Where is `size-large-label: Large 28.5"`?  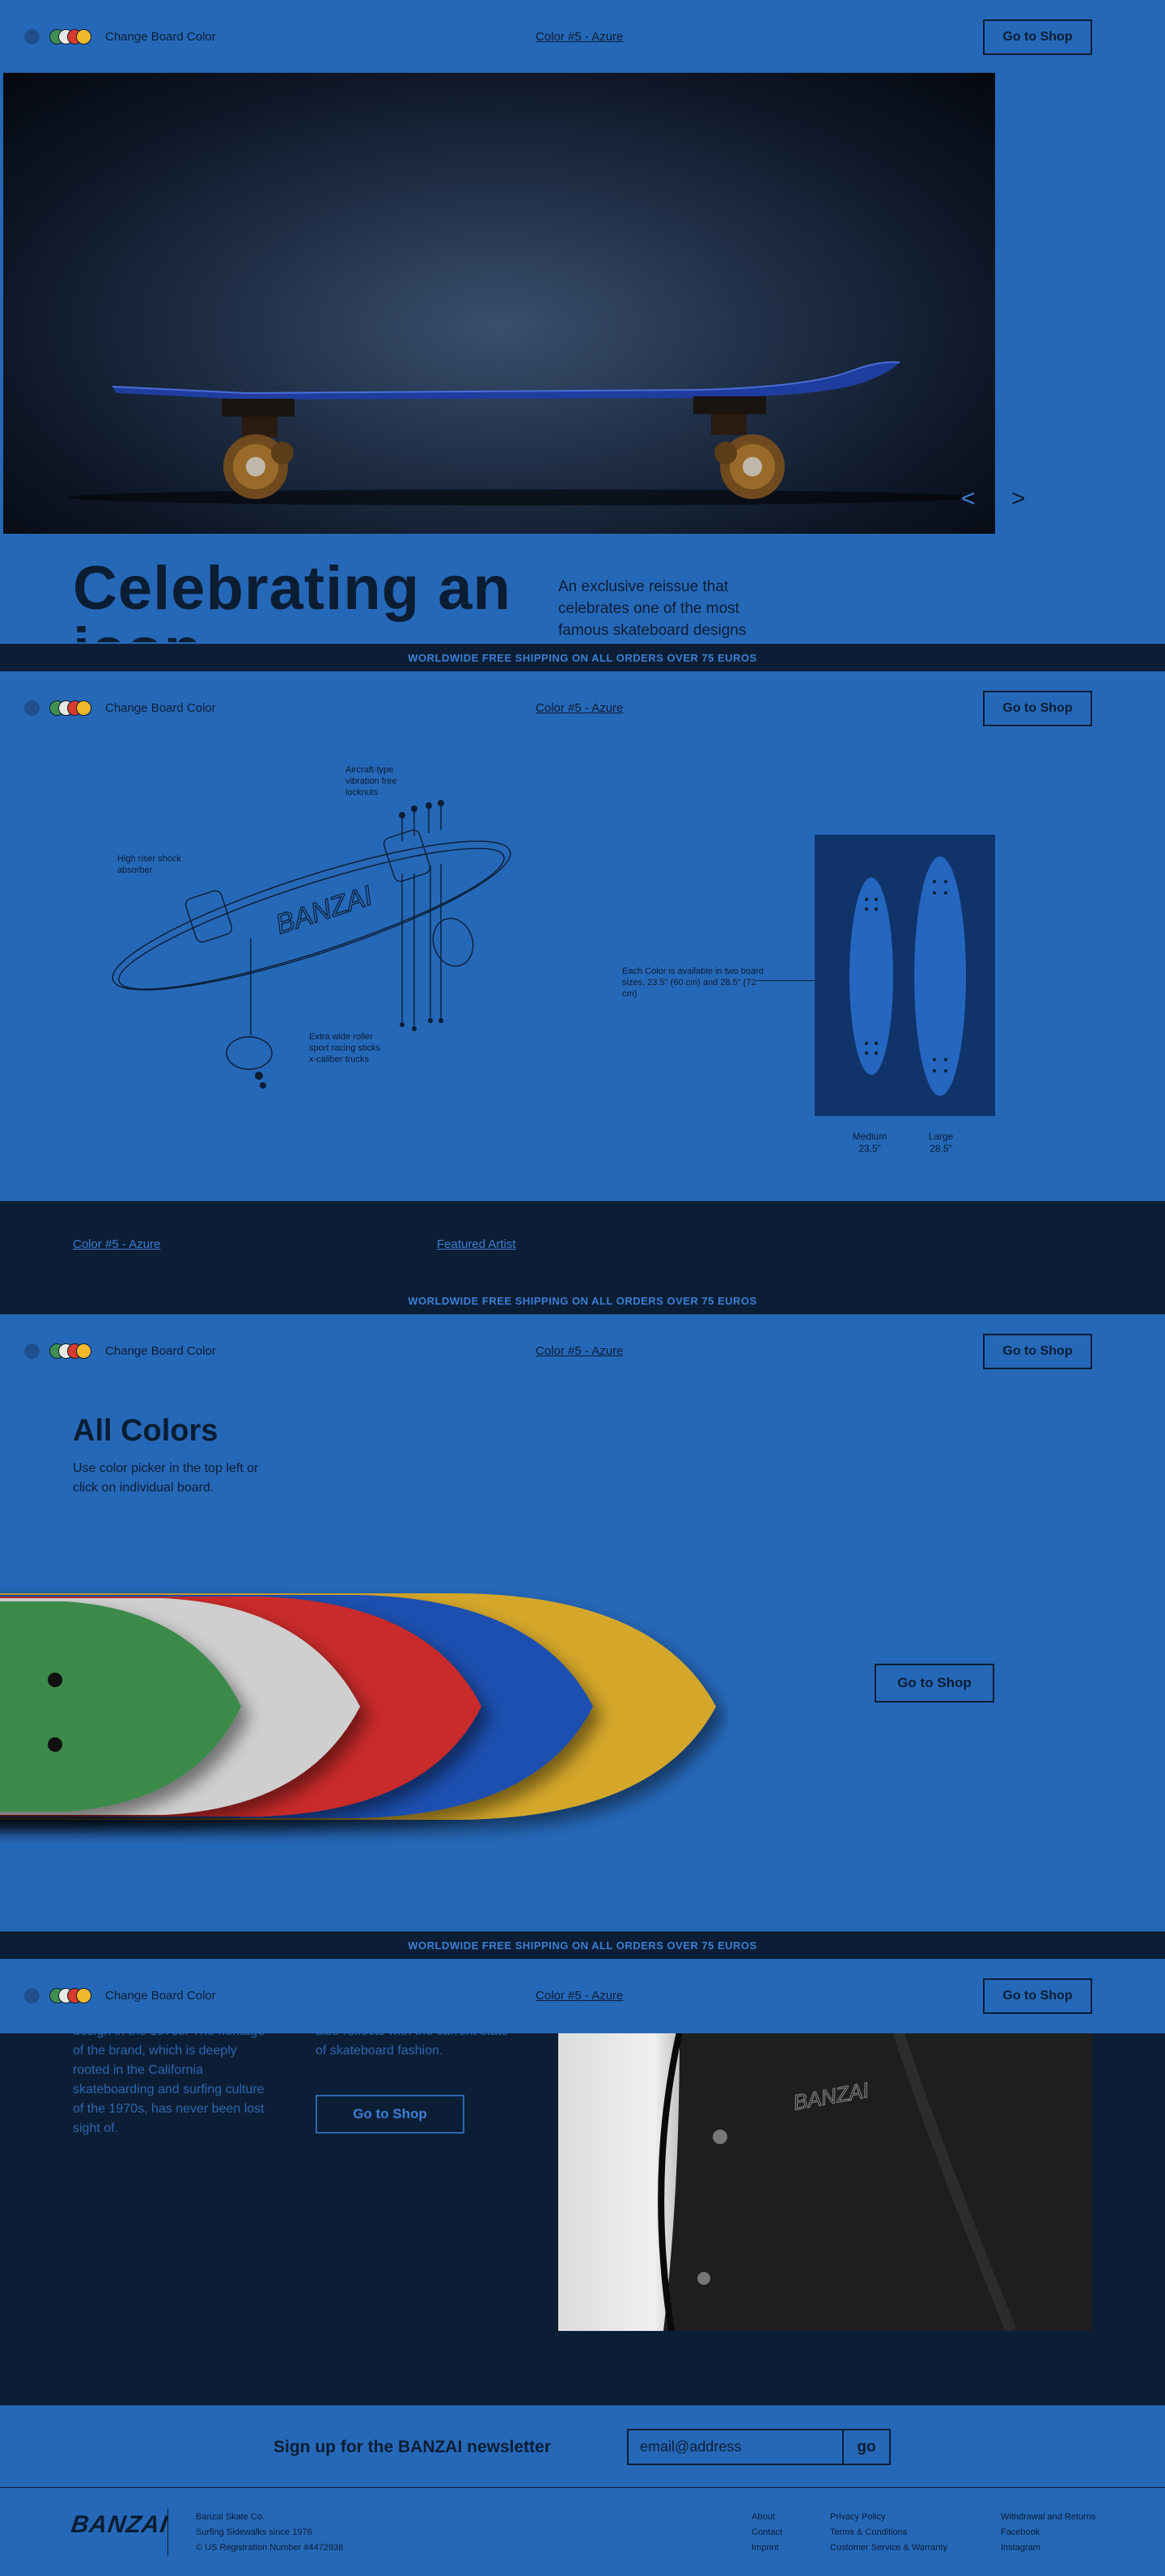 size-large-label: Large 28.5" is located at coordinates (941, 1143).